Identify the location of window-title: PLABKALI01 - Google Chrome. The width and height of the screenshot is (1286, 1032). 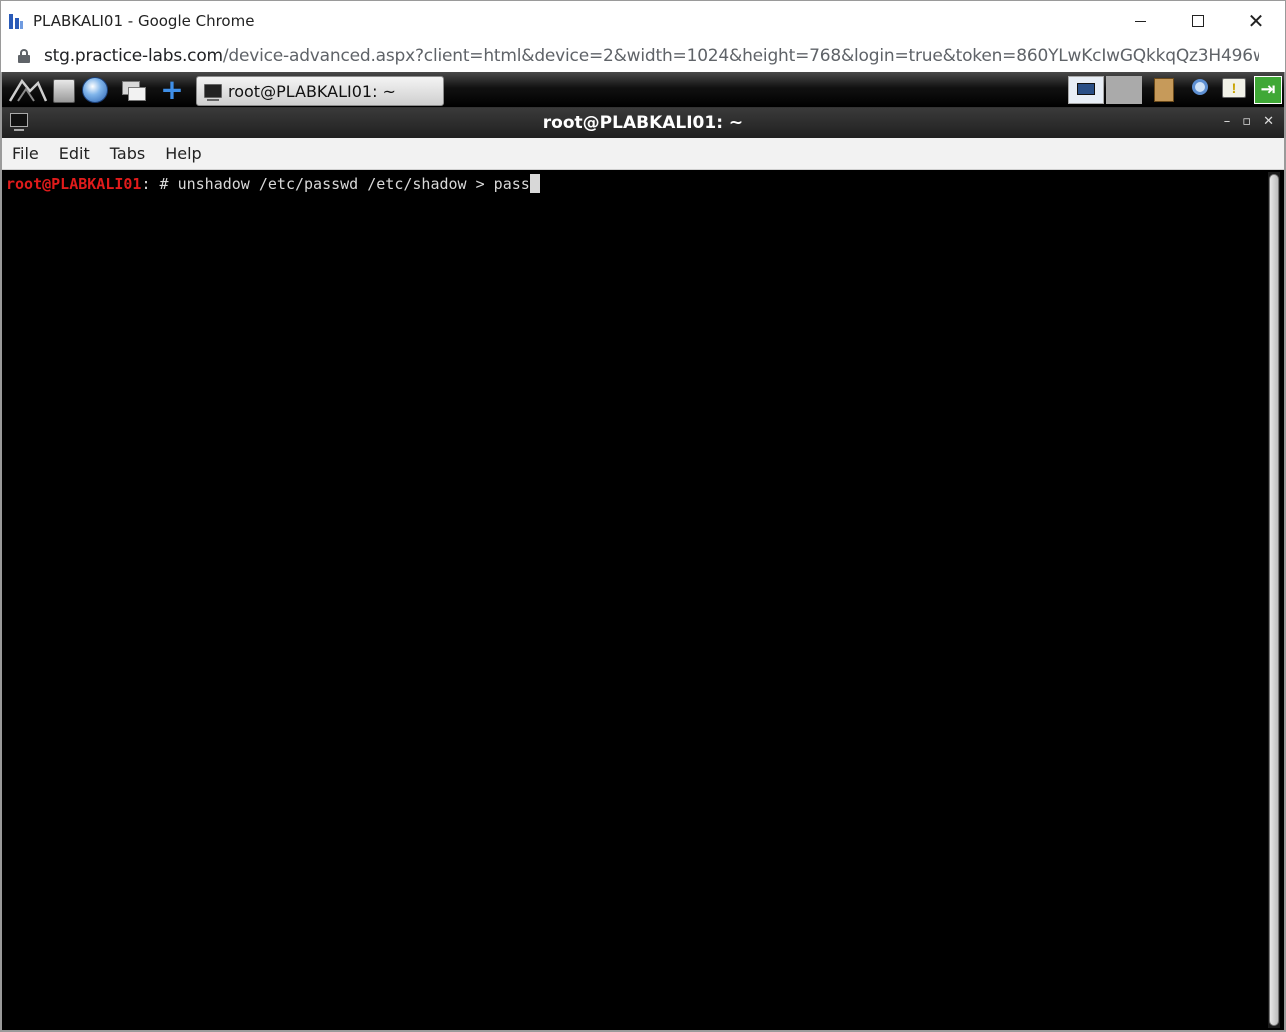
(144, 20).